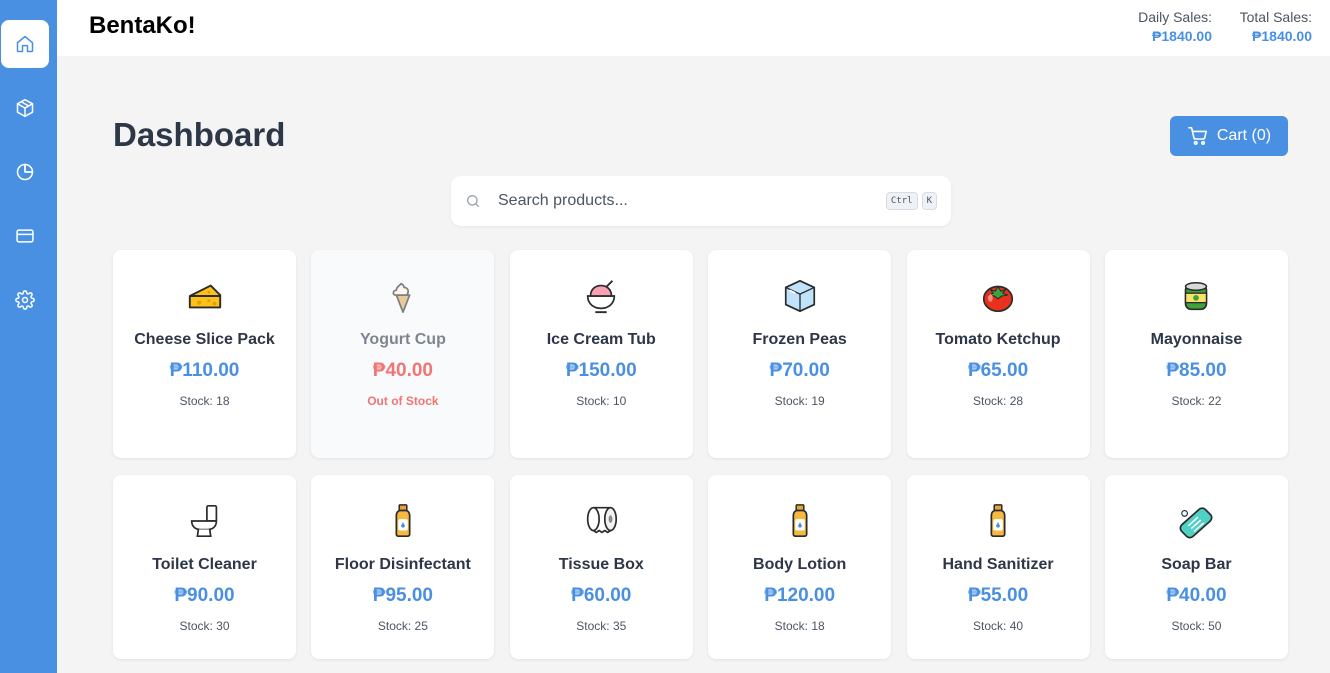 This screenshot has height=673, width=1330. Describe the element at coordinates (403, 354) in the screenshot. I see `product-card: Yogurt Cup ₱40.00 Out of Stock` at that location.